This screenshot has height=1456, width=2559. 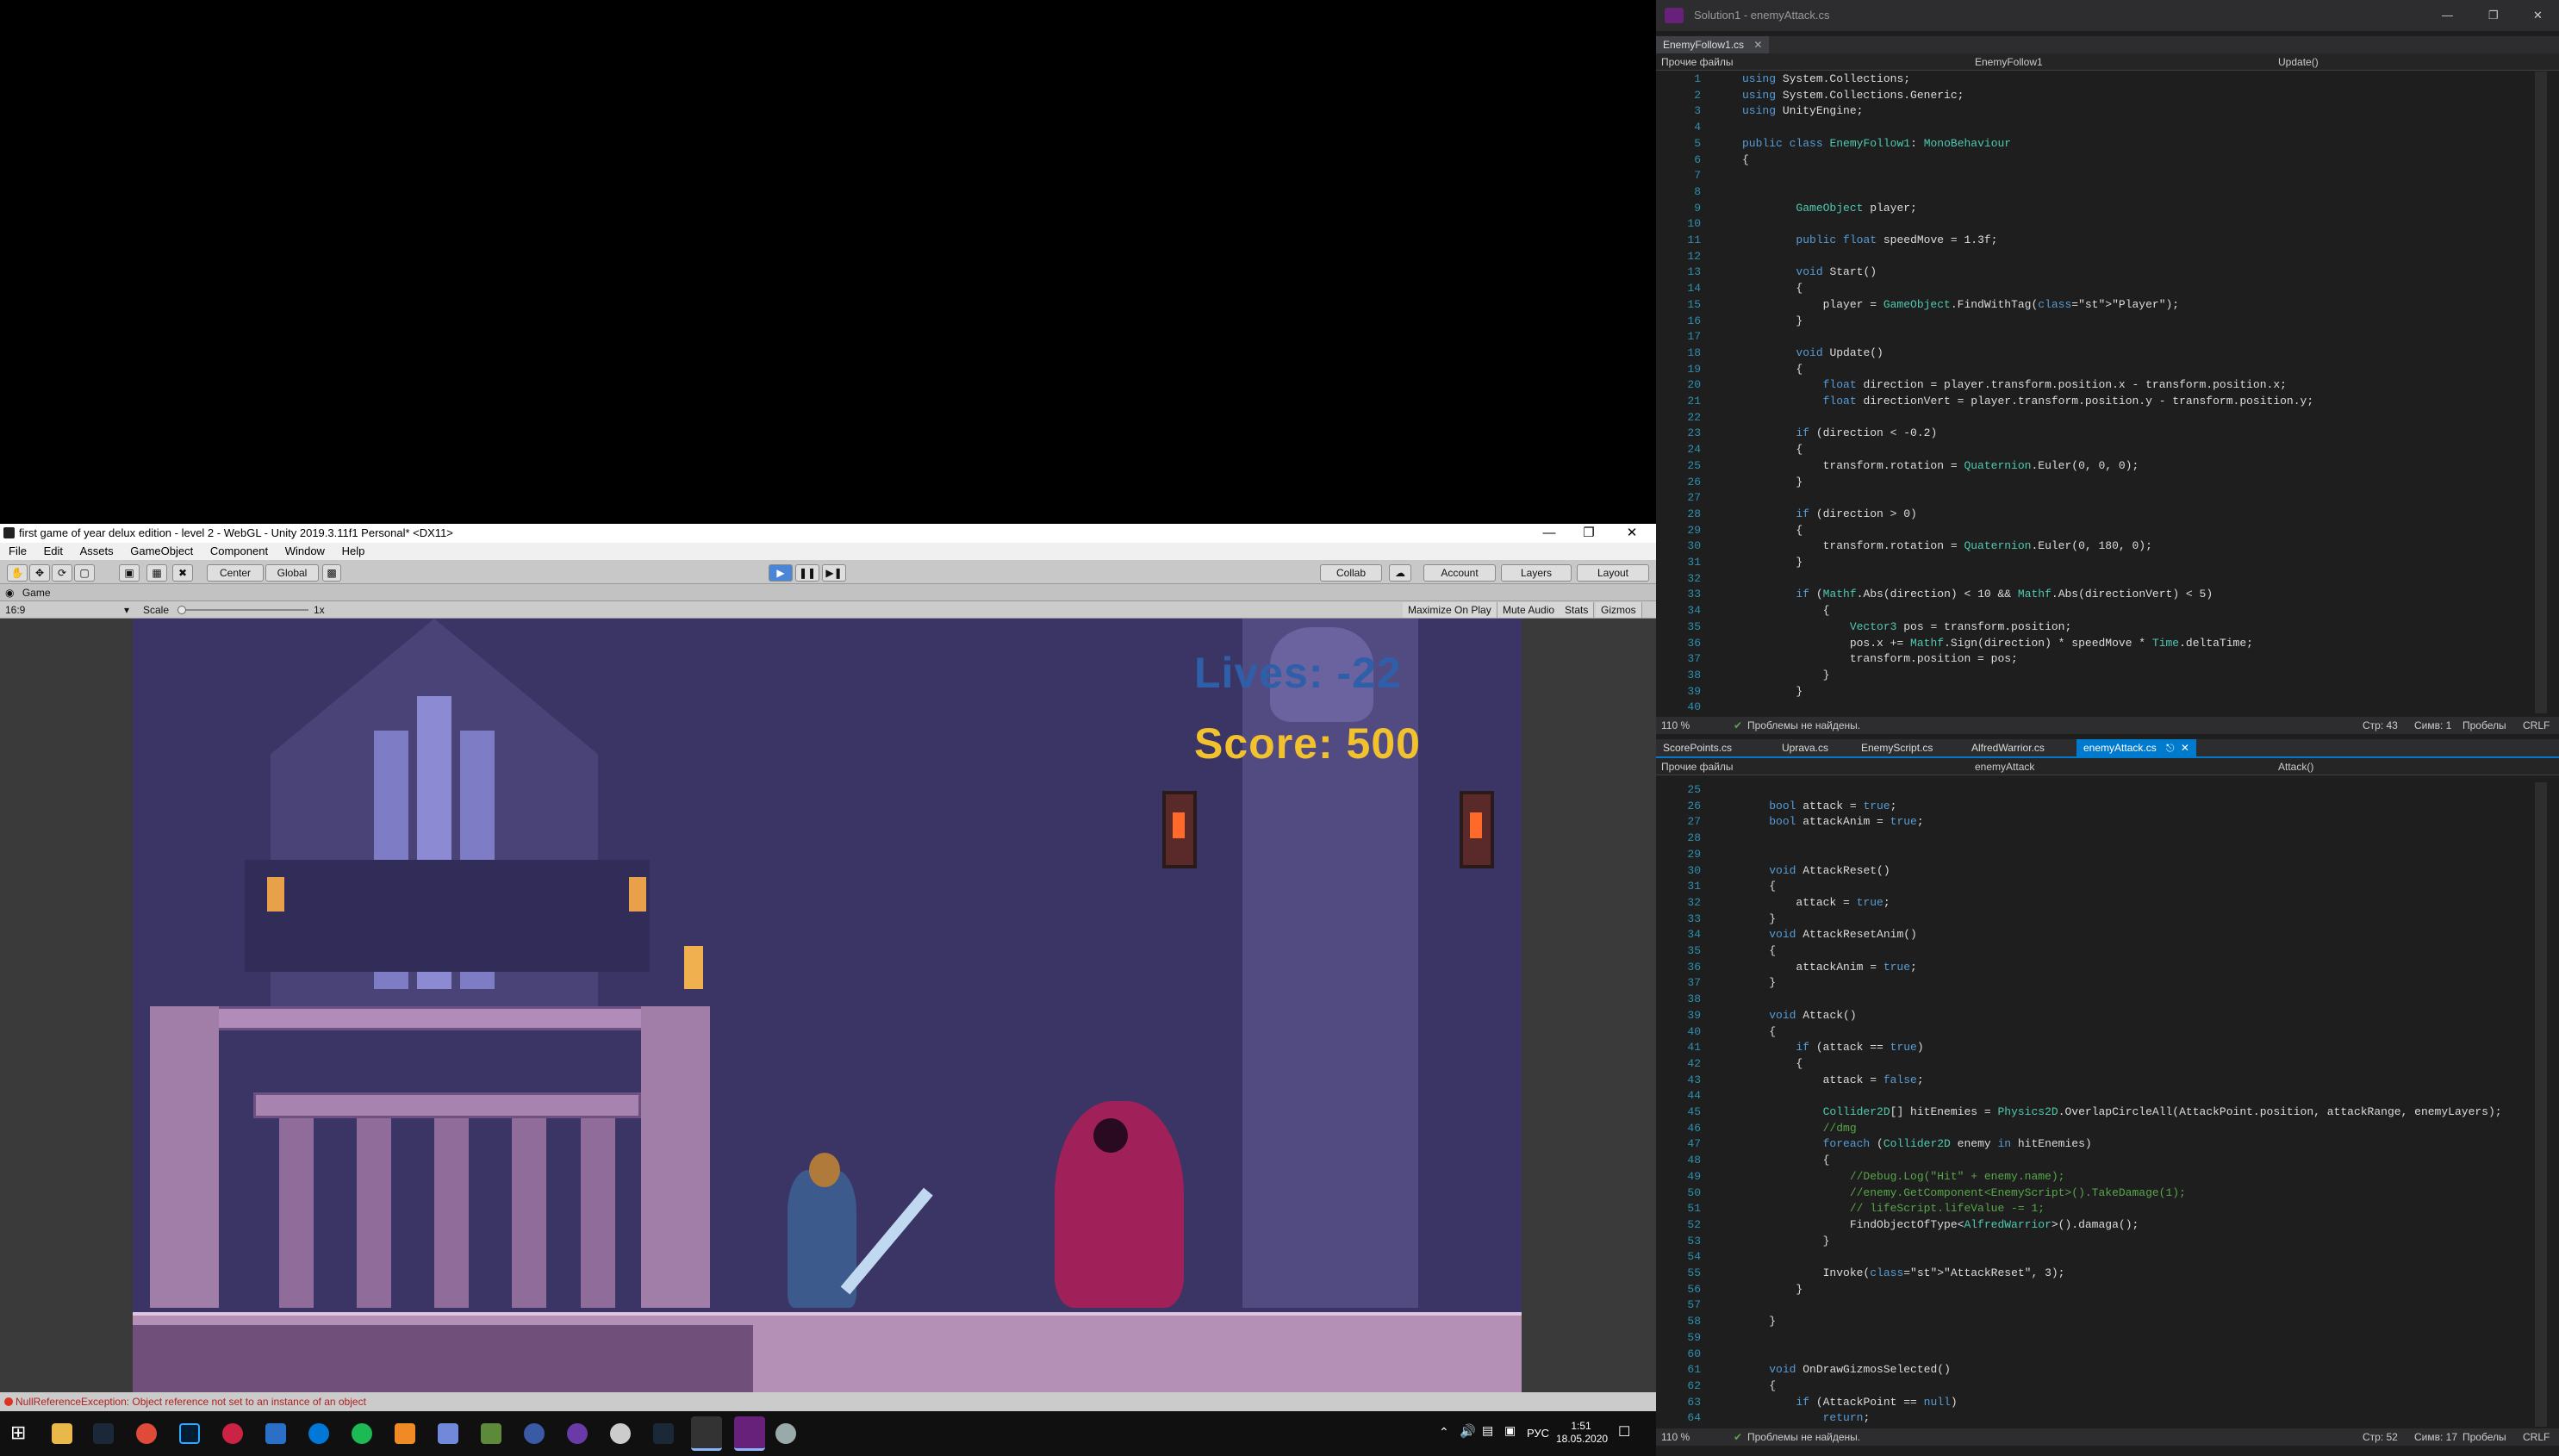 What do you see at coordinates (239, 551) in the screenshot?
I see `menu-component: Component` at bounding box center [239, 551].